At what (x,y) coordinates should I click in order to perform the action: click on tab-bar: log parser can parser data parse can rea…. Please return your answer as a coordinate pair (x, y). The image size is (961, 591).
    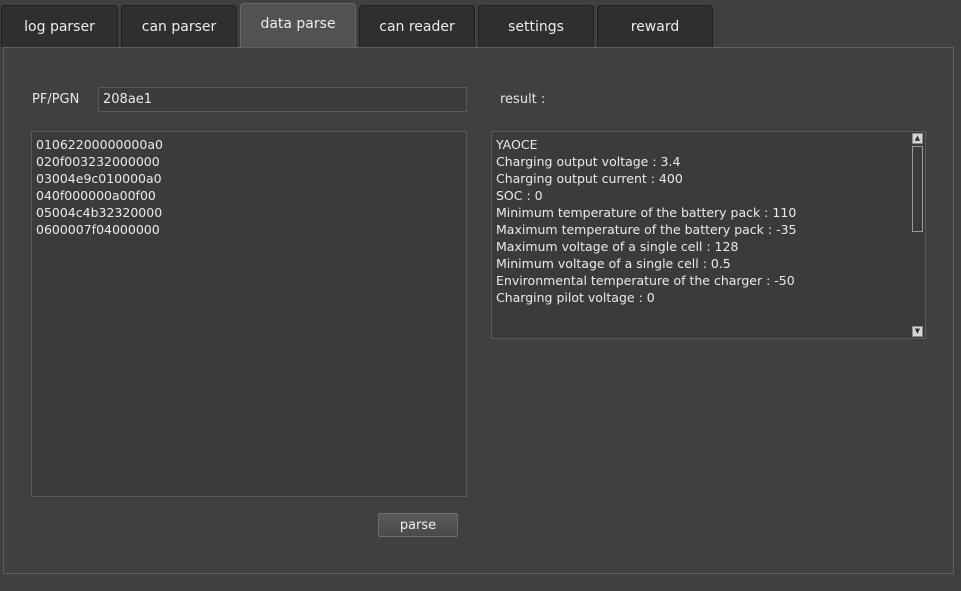
    Looking at the image, I should click on (480, 24).